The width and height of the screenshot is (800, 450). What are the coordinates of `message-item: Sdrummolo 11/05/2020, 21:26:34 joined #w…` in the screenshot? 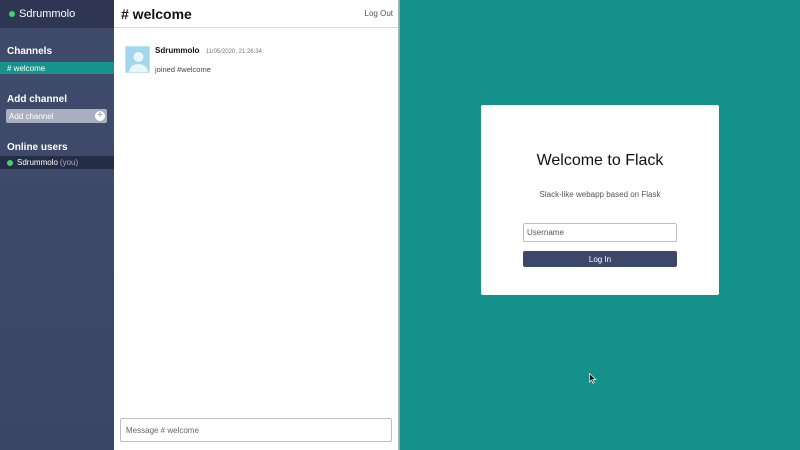 It's located at (193, 60).